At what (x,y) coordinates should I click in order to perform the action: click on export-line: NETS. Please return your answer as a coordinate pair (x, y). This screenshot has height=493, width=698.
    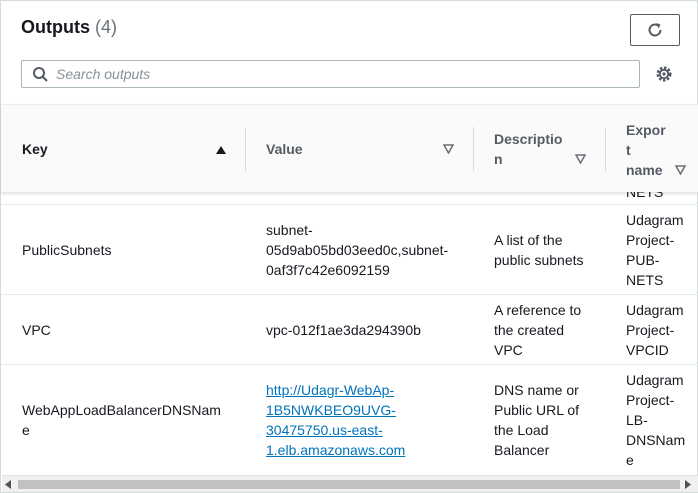
    Looking at the image, I should click on (645, 280).